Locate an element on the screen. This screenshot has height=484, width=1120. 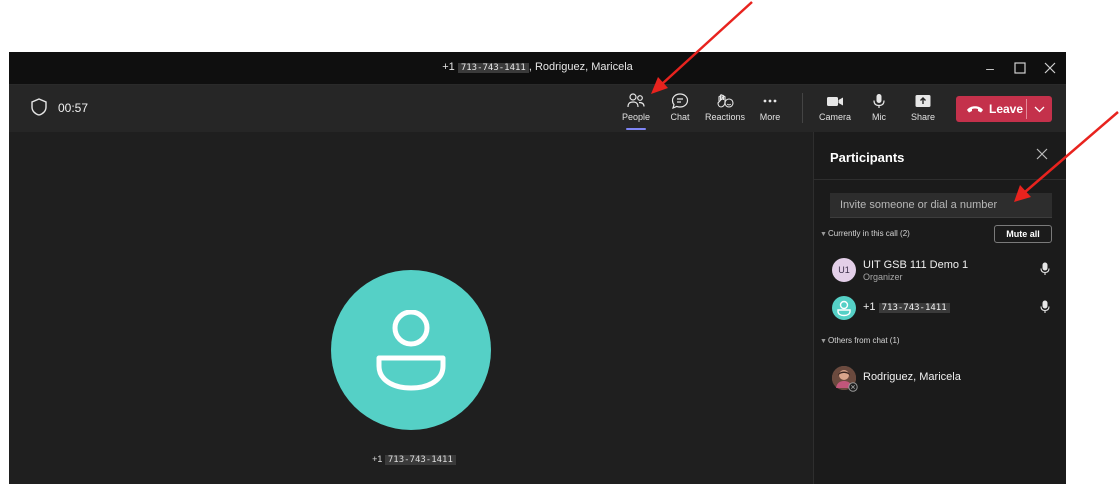
window-title: +1 713-743-1411, Rodriguez, Maricela is located at coordinates (537, 67).